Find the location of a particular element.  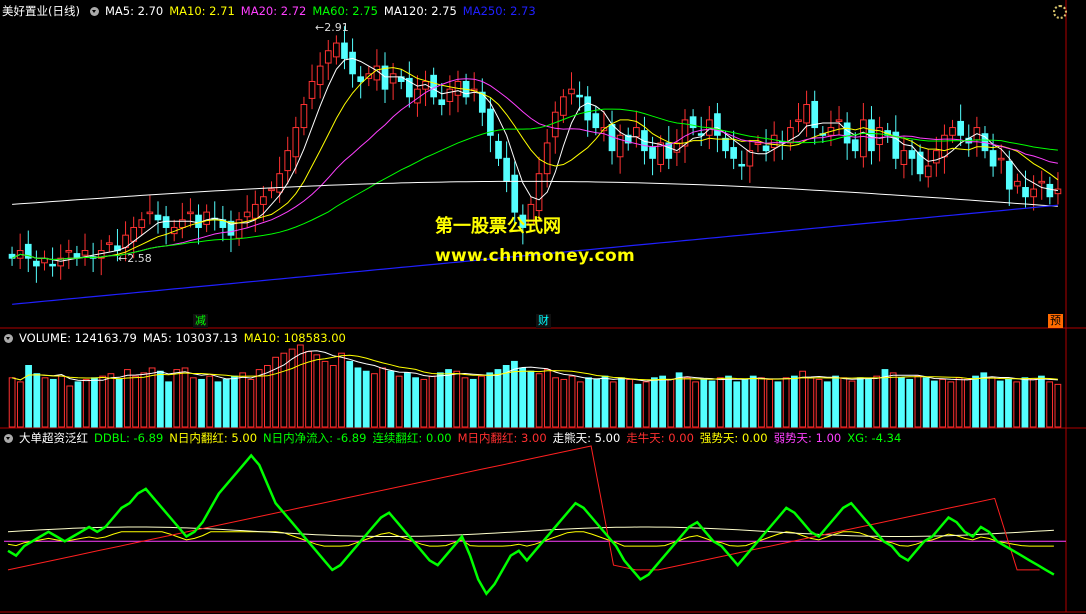

volume-ma5-line is located at coordinates (534, 366).